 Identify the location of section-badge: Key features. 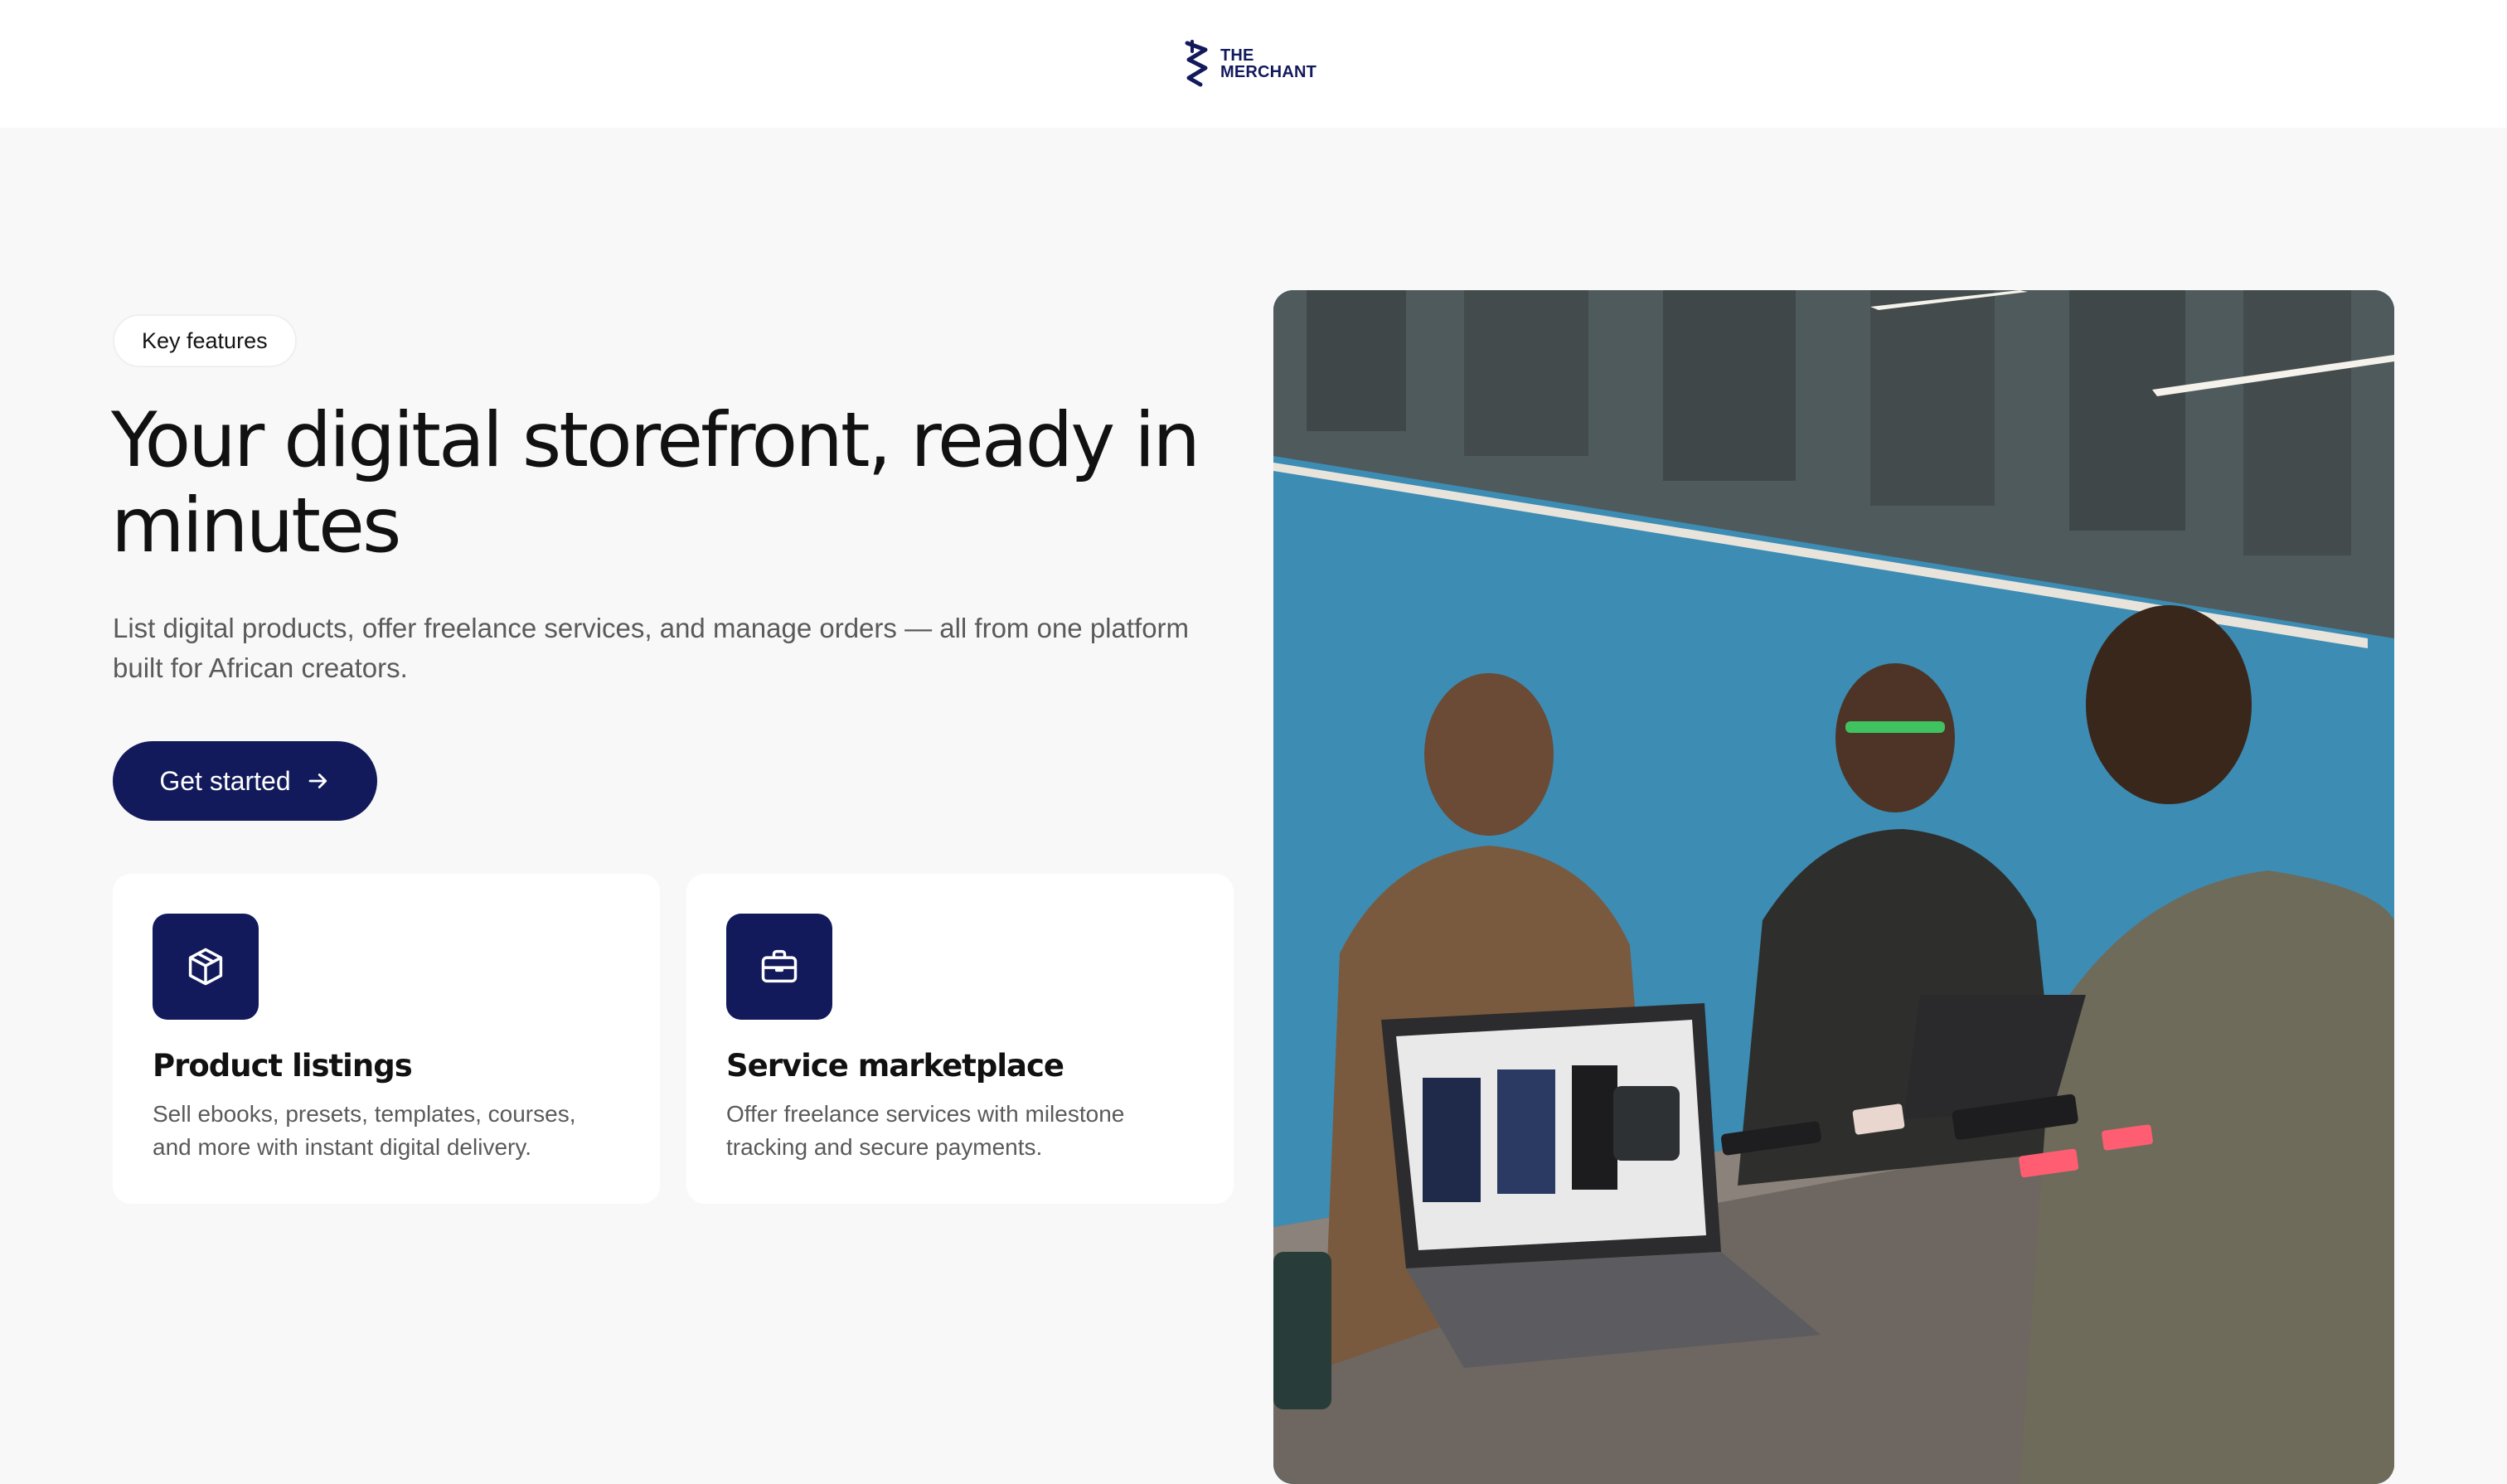
(205, 340).